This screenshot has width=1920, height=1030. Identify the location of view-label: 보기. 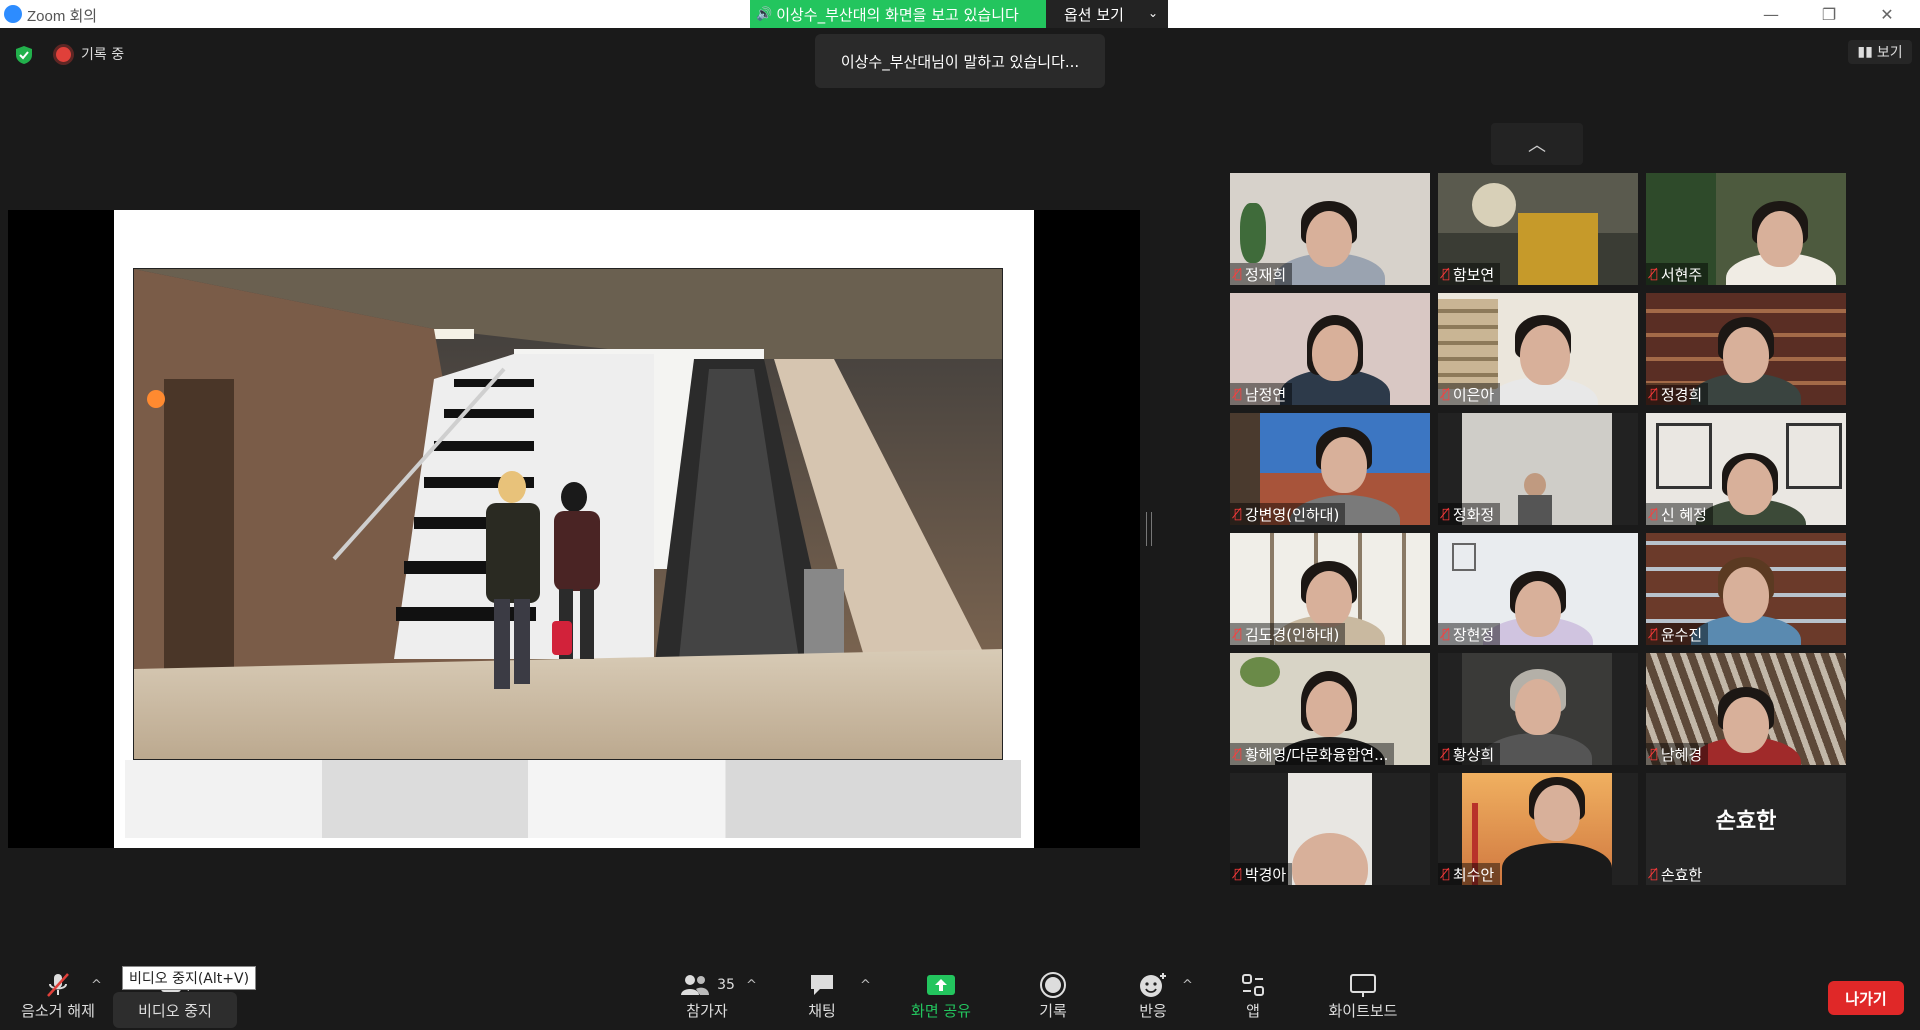
(1889, 53).